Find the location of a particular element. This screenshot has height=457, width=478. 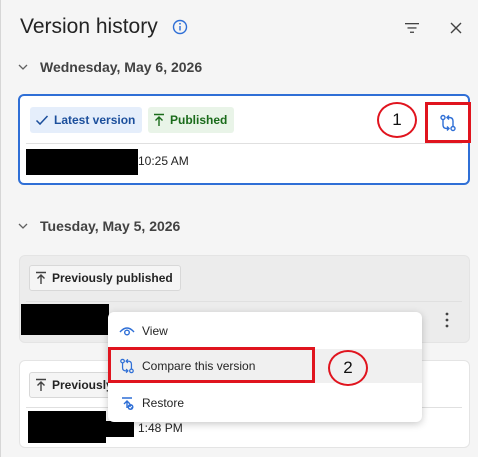

restore-icon is located at coordinates (128, 403).